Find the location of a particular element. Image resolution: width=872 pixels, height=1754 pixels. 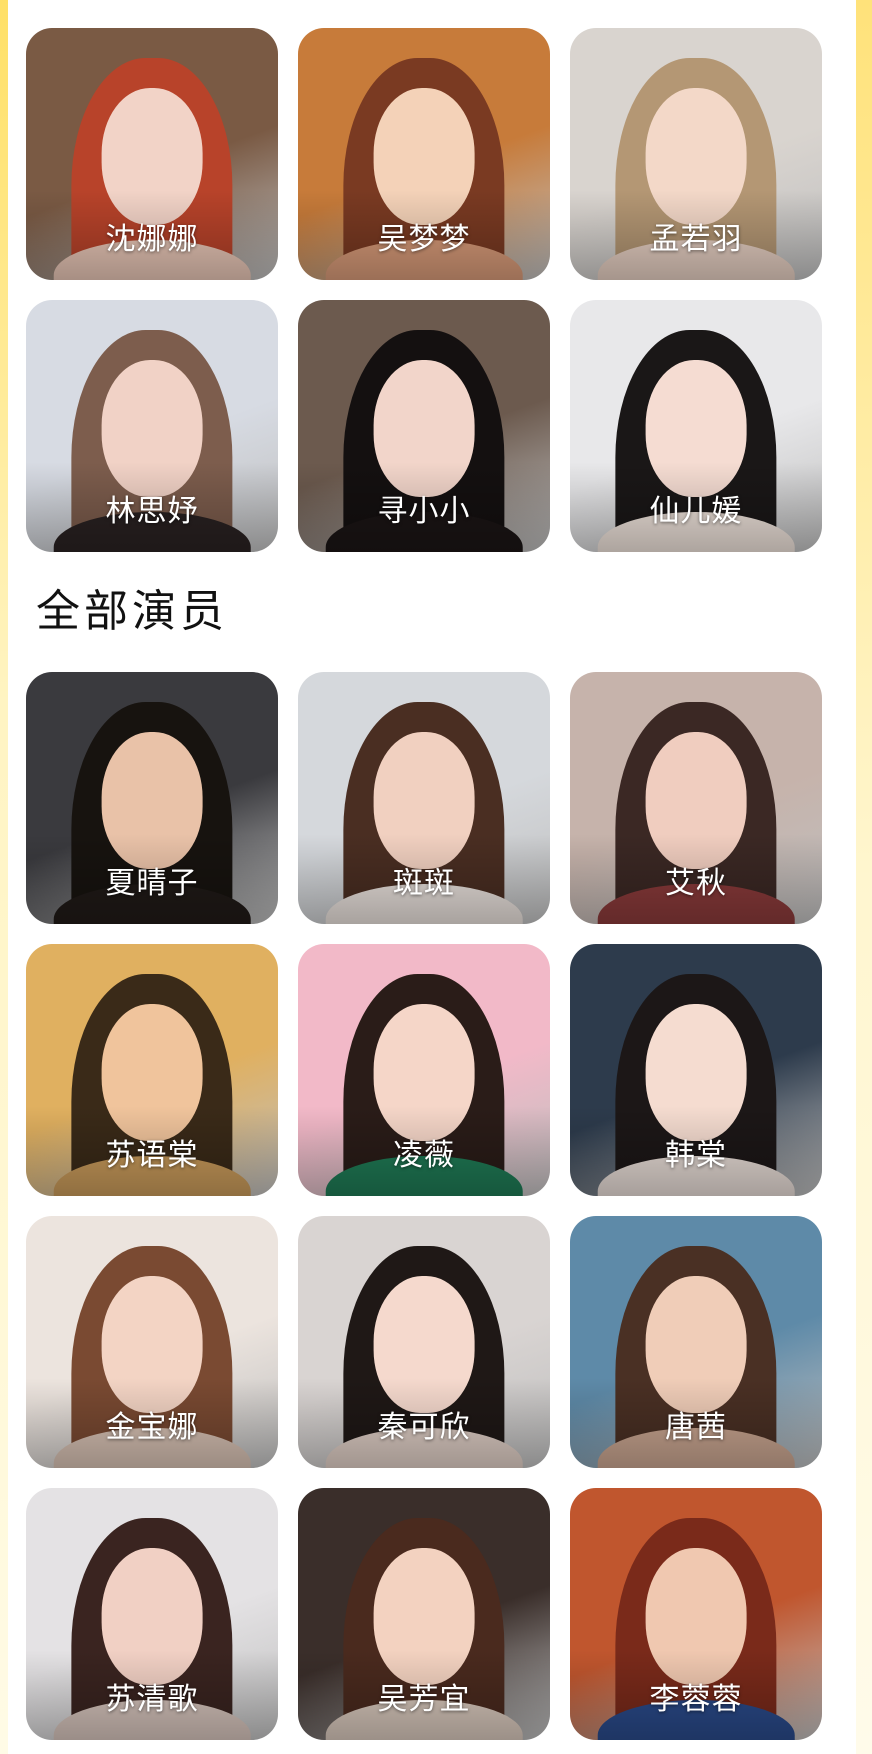

performer-card: 秦可欣 is located at coordinates (424, 1342).